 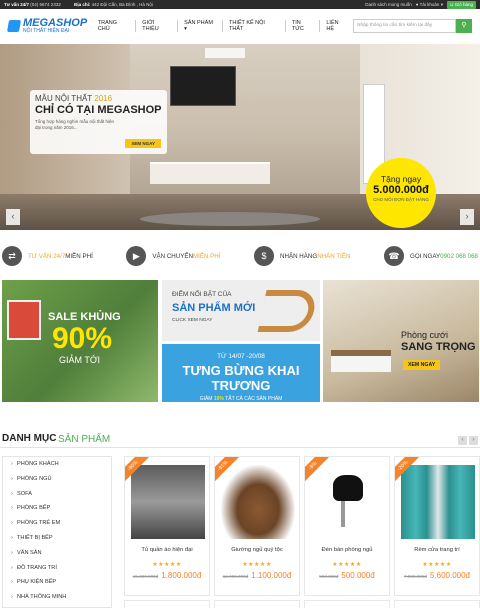 I want to click on cart-button: ⊔ Giỏ hàng, so click(x=461, y=4).